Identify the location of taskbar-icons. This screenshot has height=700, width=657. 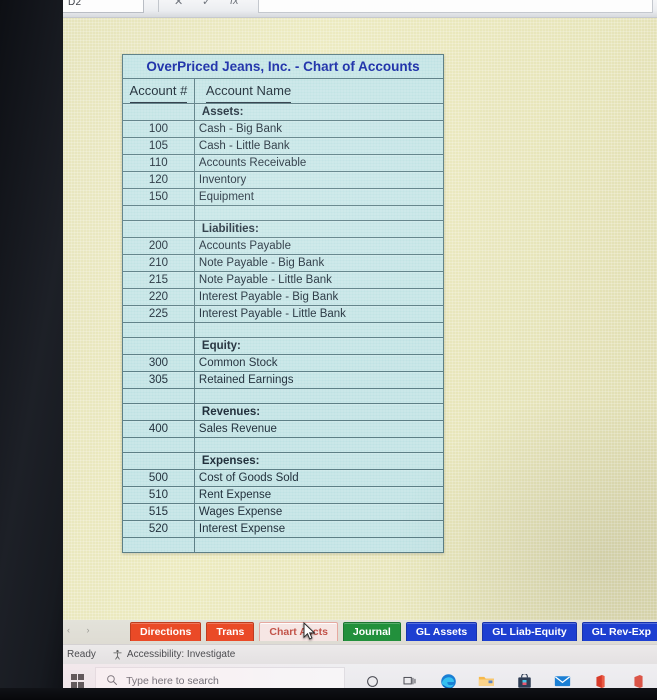
(505, 677).